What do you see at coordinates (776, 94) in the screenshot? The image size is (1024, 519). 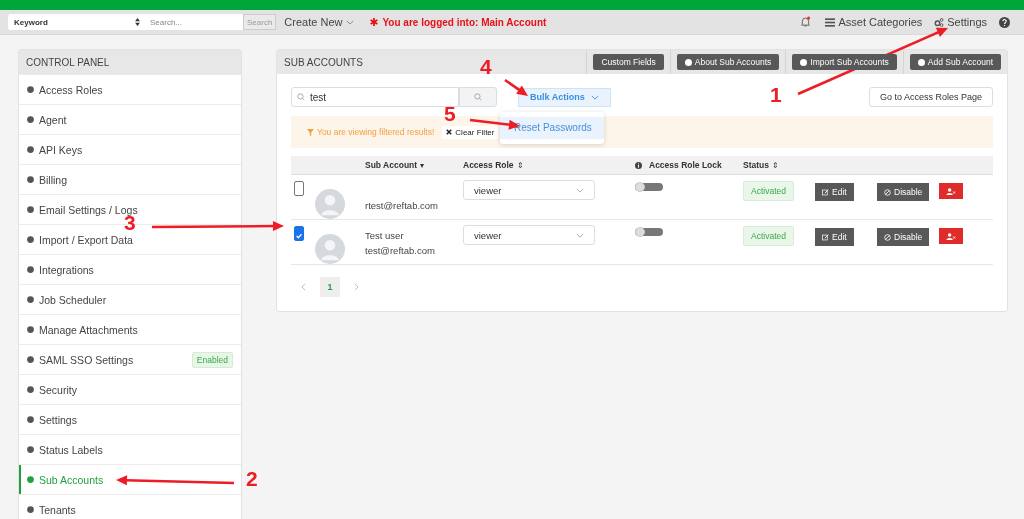 I see `step-number: 1` at bounding box center [776, 94].